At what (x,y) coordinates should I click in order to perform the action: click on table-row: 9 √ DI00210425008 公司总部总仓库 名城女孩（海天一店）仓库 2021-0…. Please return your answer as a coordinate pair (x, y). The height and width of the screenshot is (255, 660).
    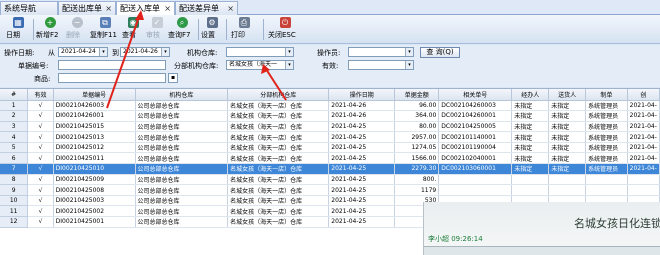
    Looking at the image, I should click on (330, 190).